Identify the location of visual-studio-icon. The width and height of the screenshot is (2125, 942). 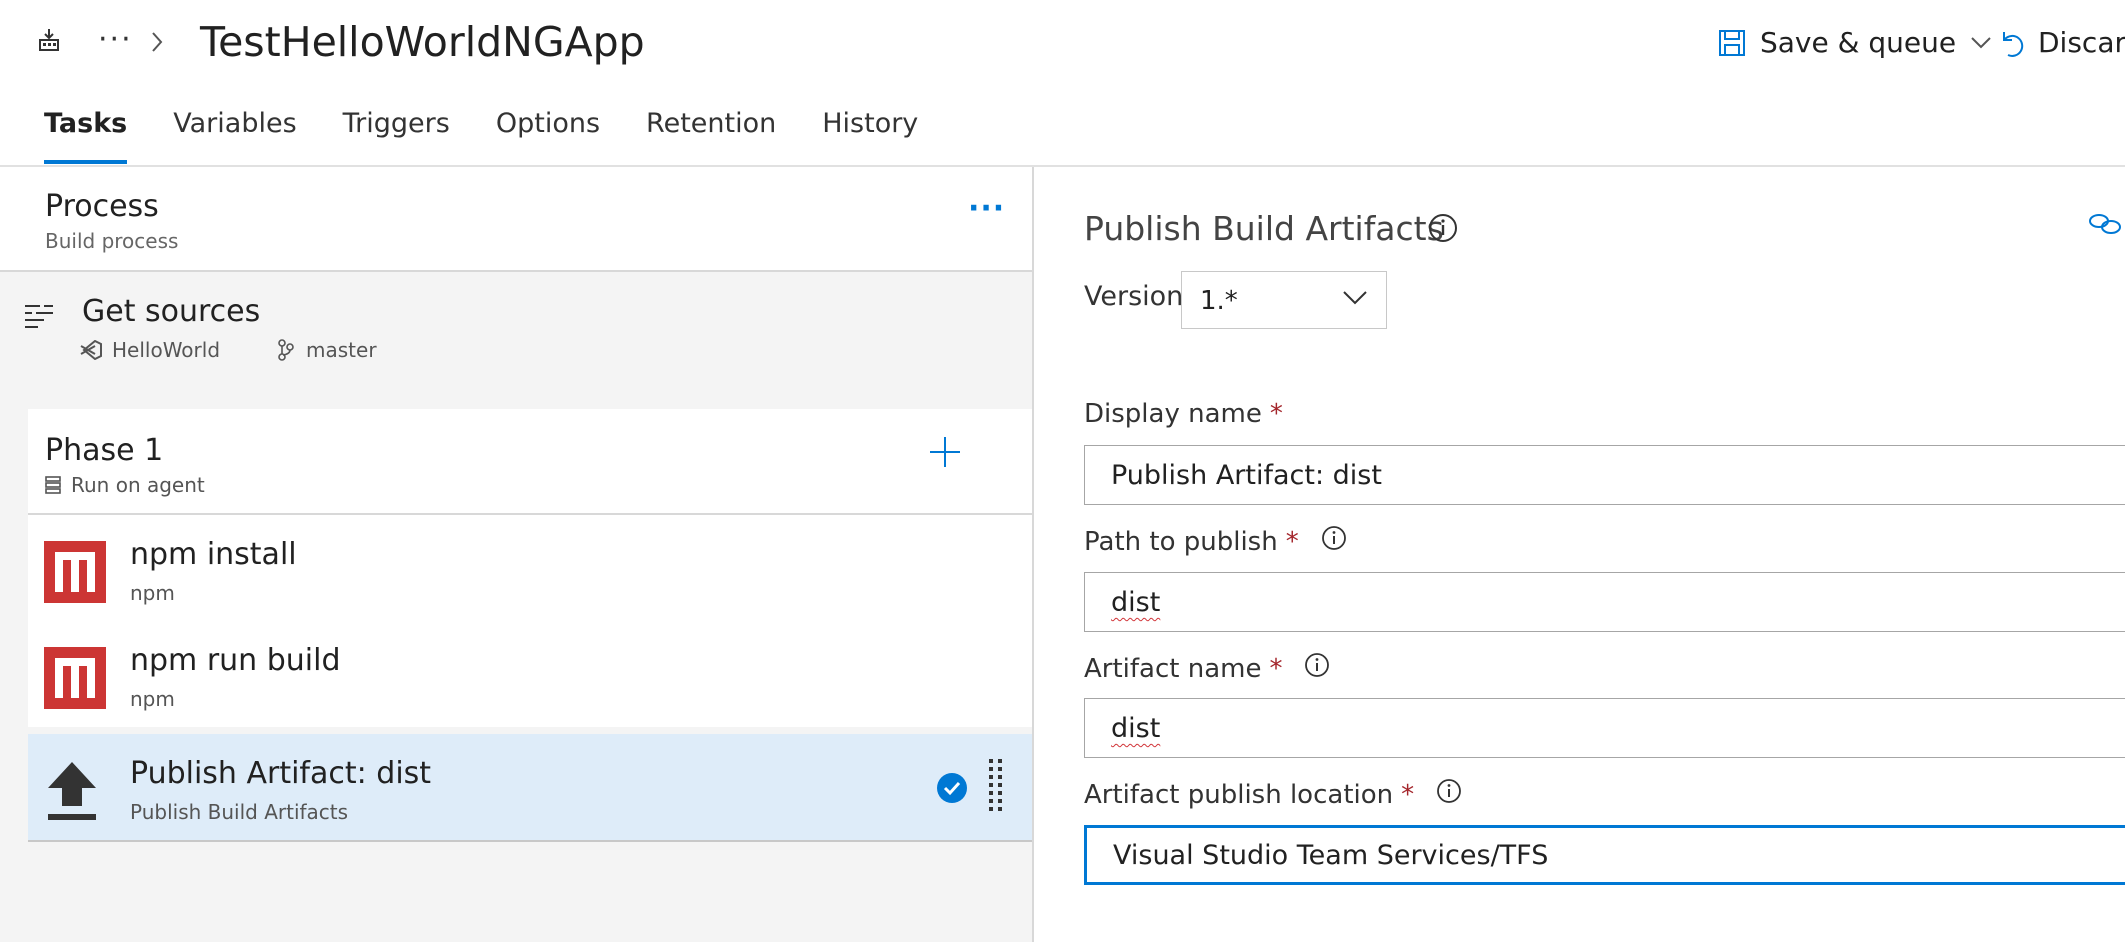
(91, 350).